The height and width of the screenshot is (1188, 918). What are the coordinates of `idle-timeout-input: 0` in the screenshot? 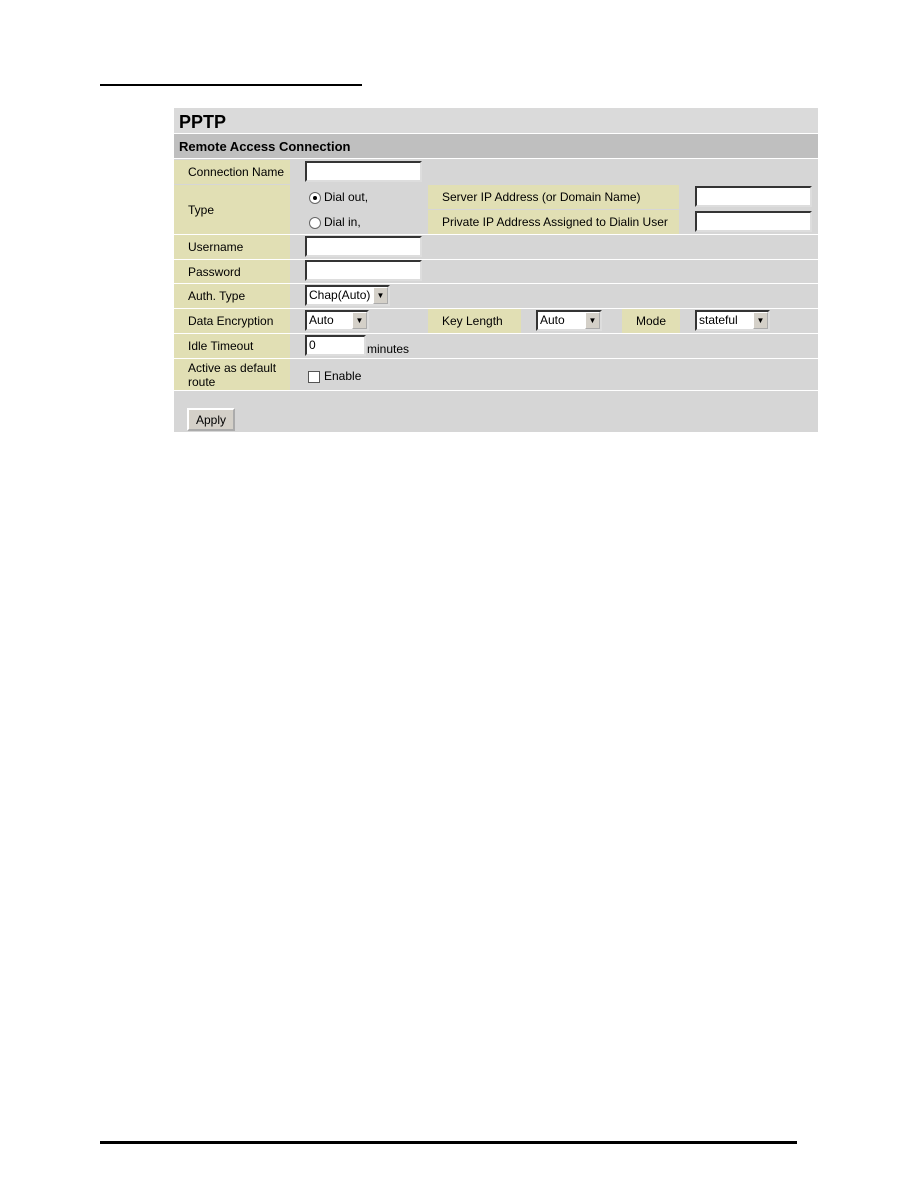 It's located at (335, 345).